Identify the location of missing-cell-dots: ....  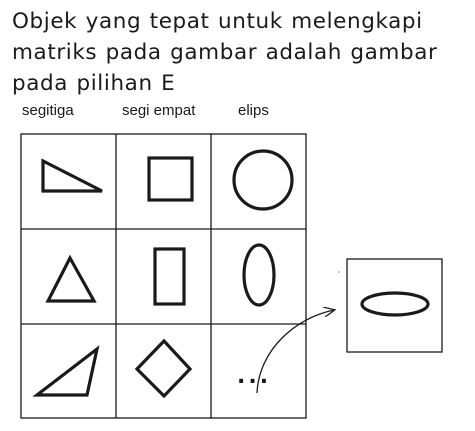
(254, 376).